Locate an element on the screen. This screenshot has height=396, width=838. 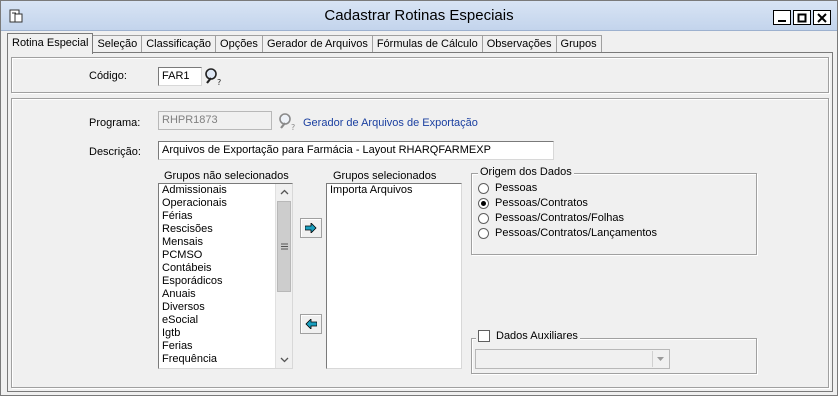
codigo-lookup-icon: ? is located at coordinates (213, 76).